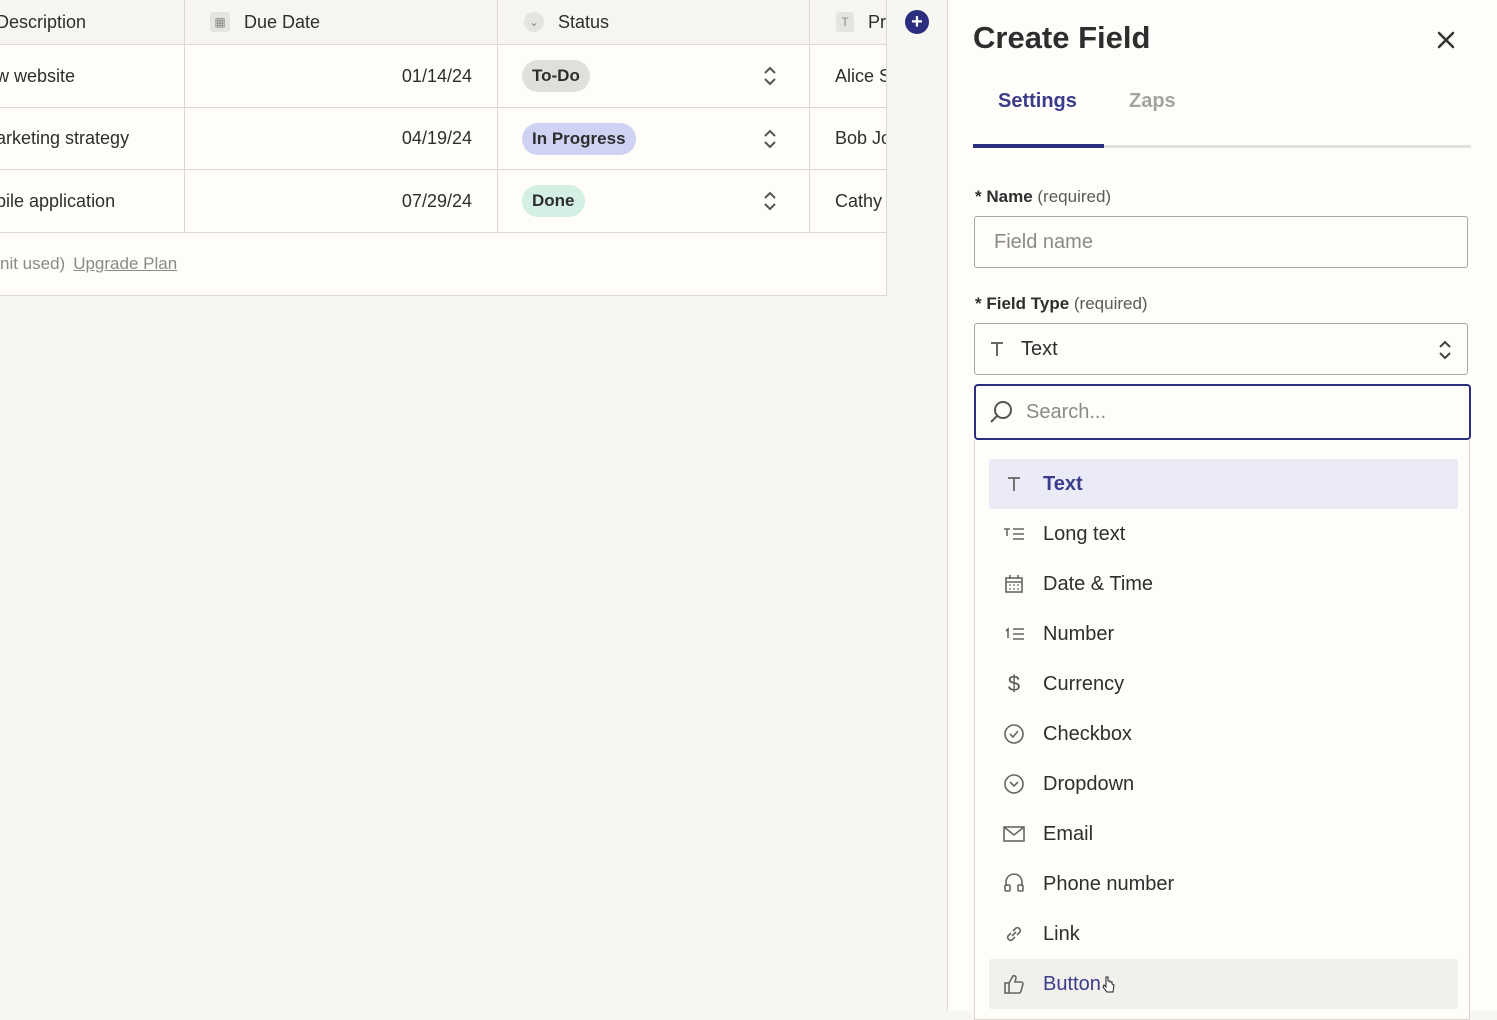 The width and height of the screenshot is (1497, 1020). What do you see at coordinates (845, 22) in the screenshot?
I see `text-icon: T` at bounding box center [845, 22].